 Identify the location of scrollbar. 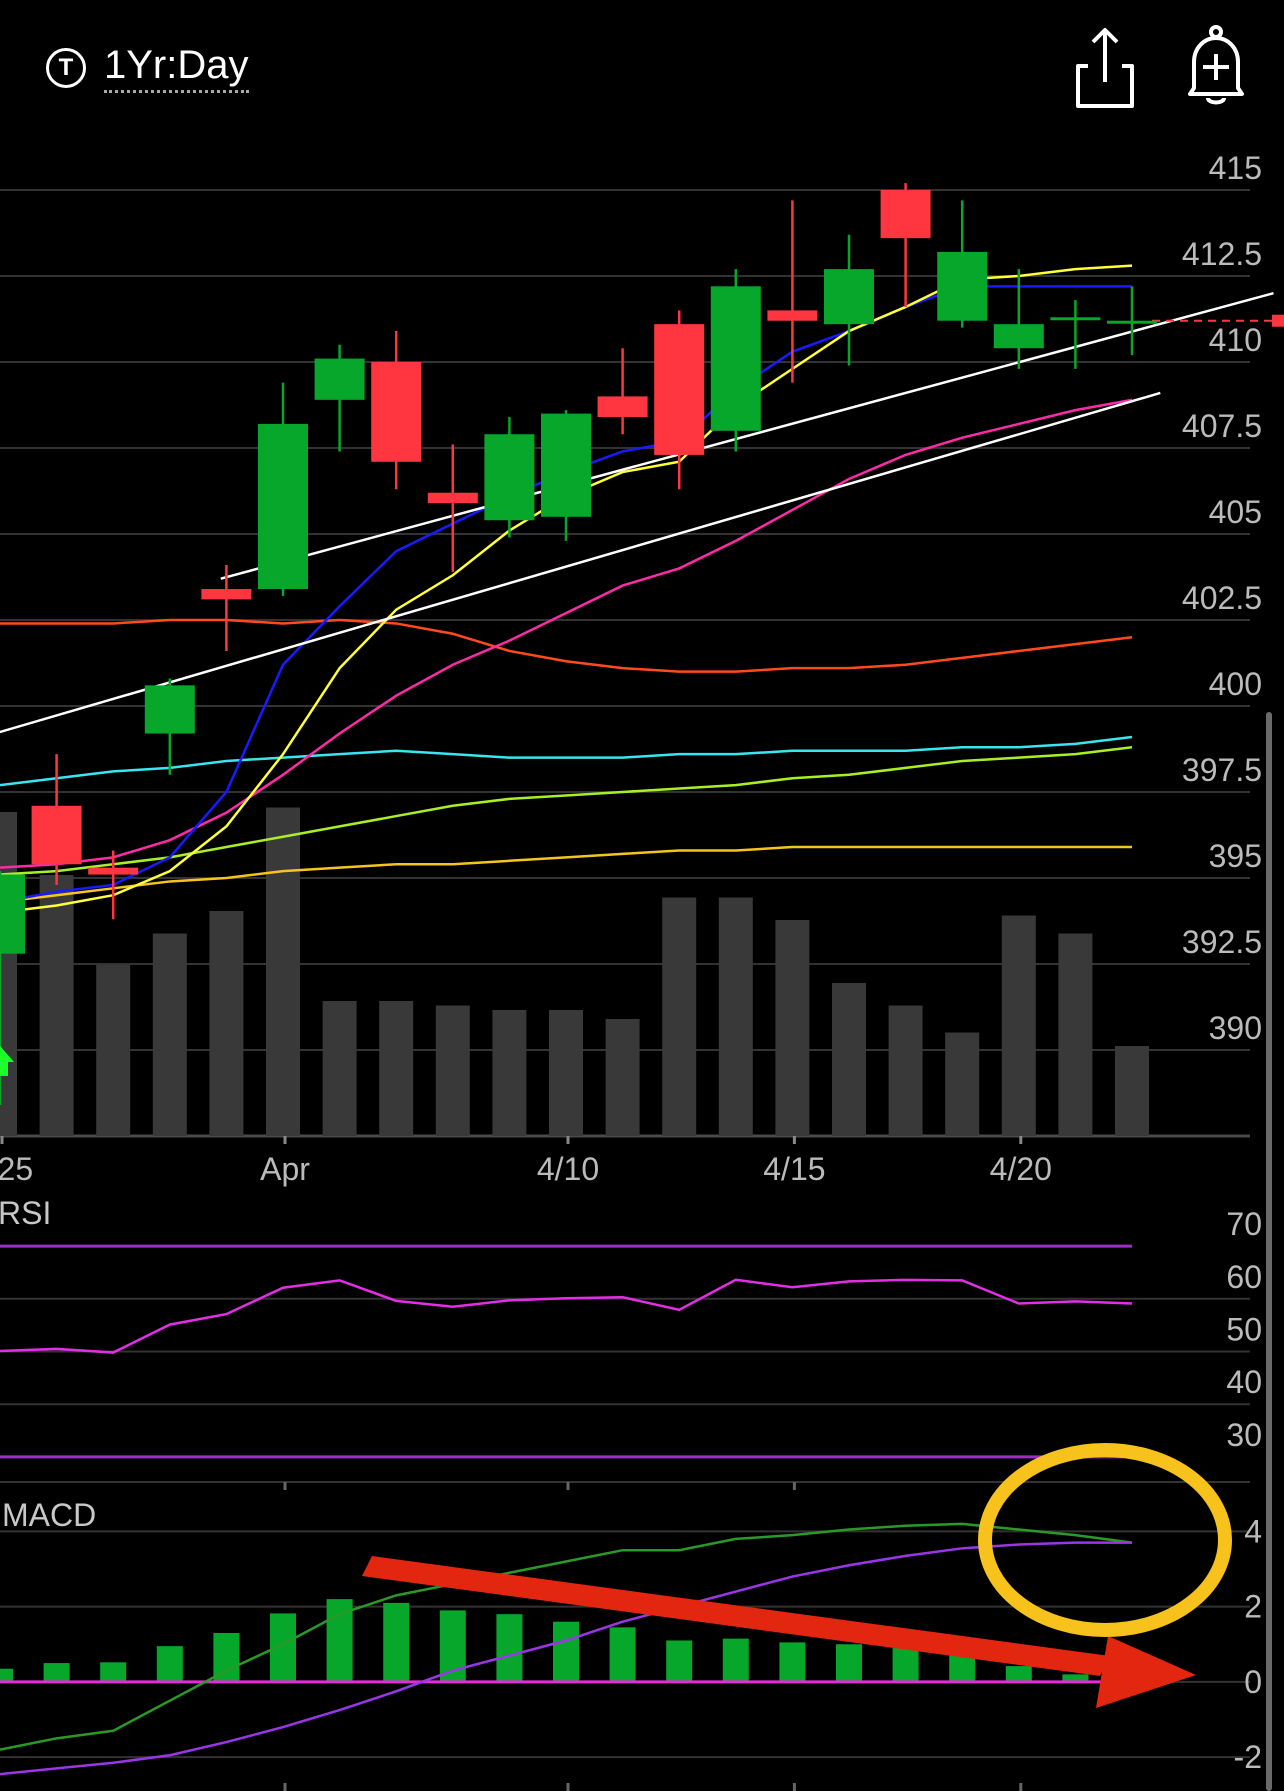
(1269, 1251).